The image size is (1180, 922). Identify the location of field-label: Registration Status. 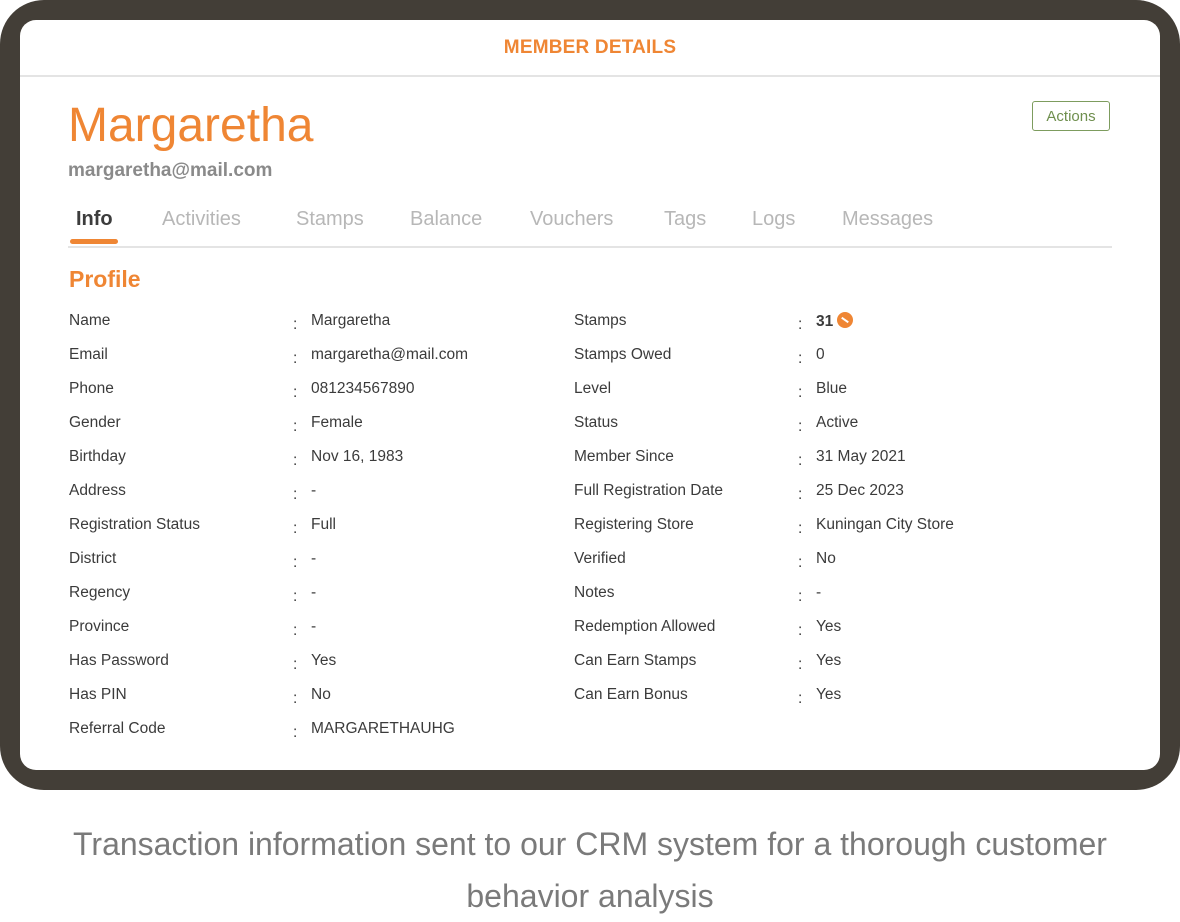
(134, 524).